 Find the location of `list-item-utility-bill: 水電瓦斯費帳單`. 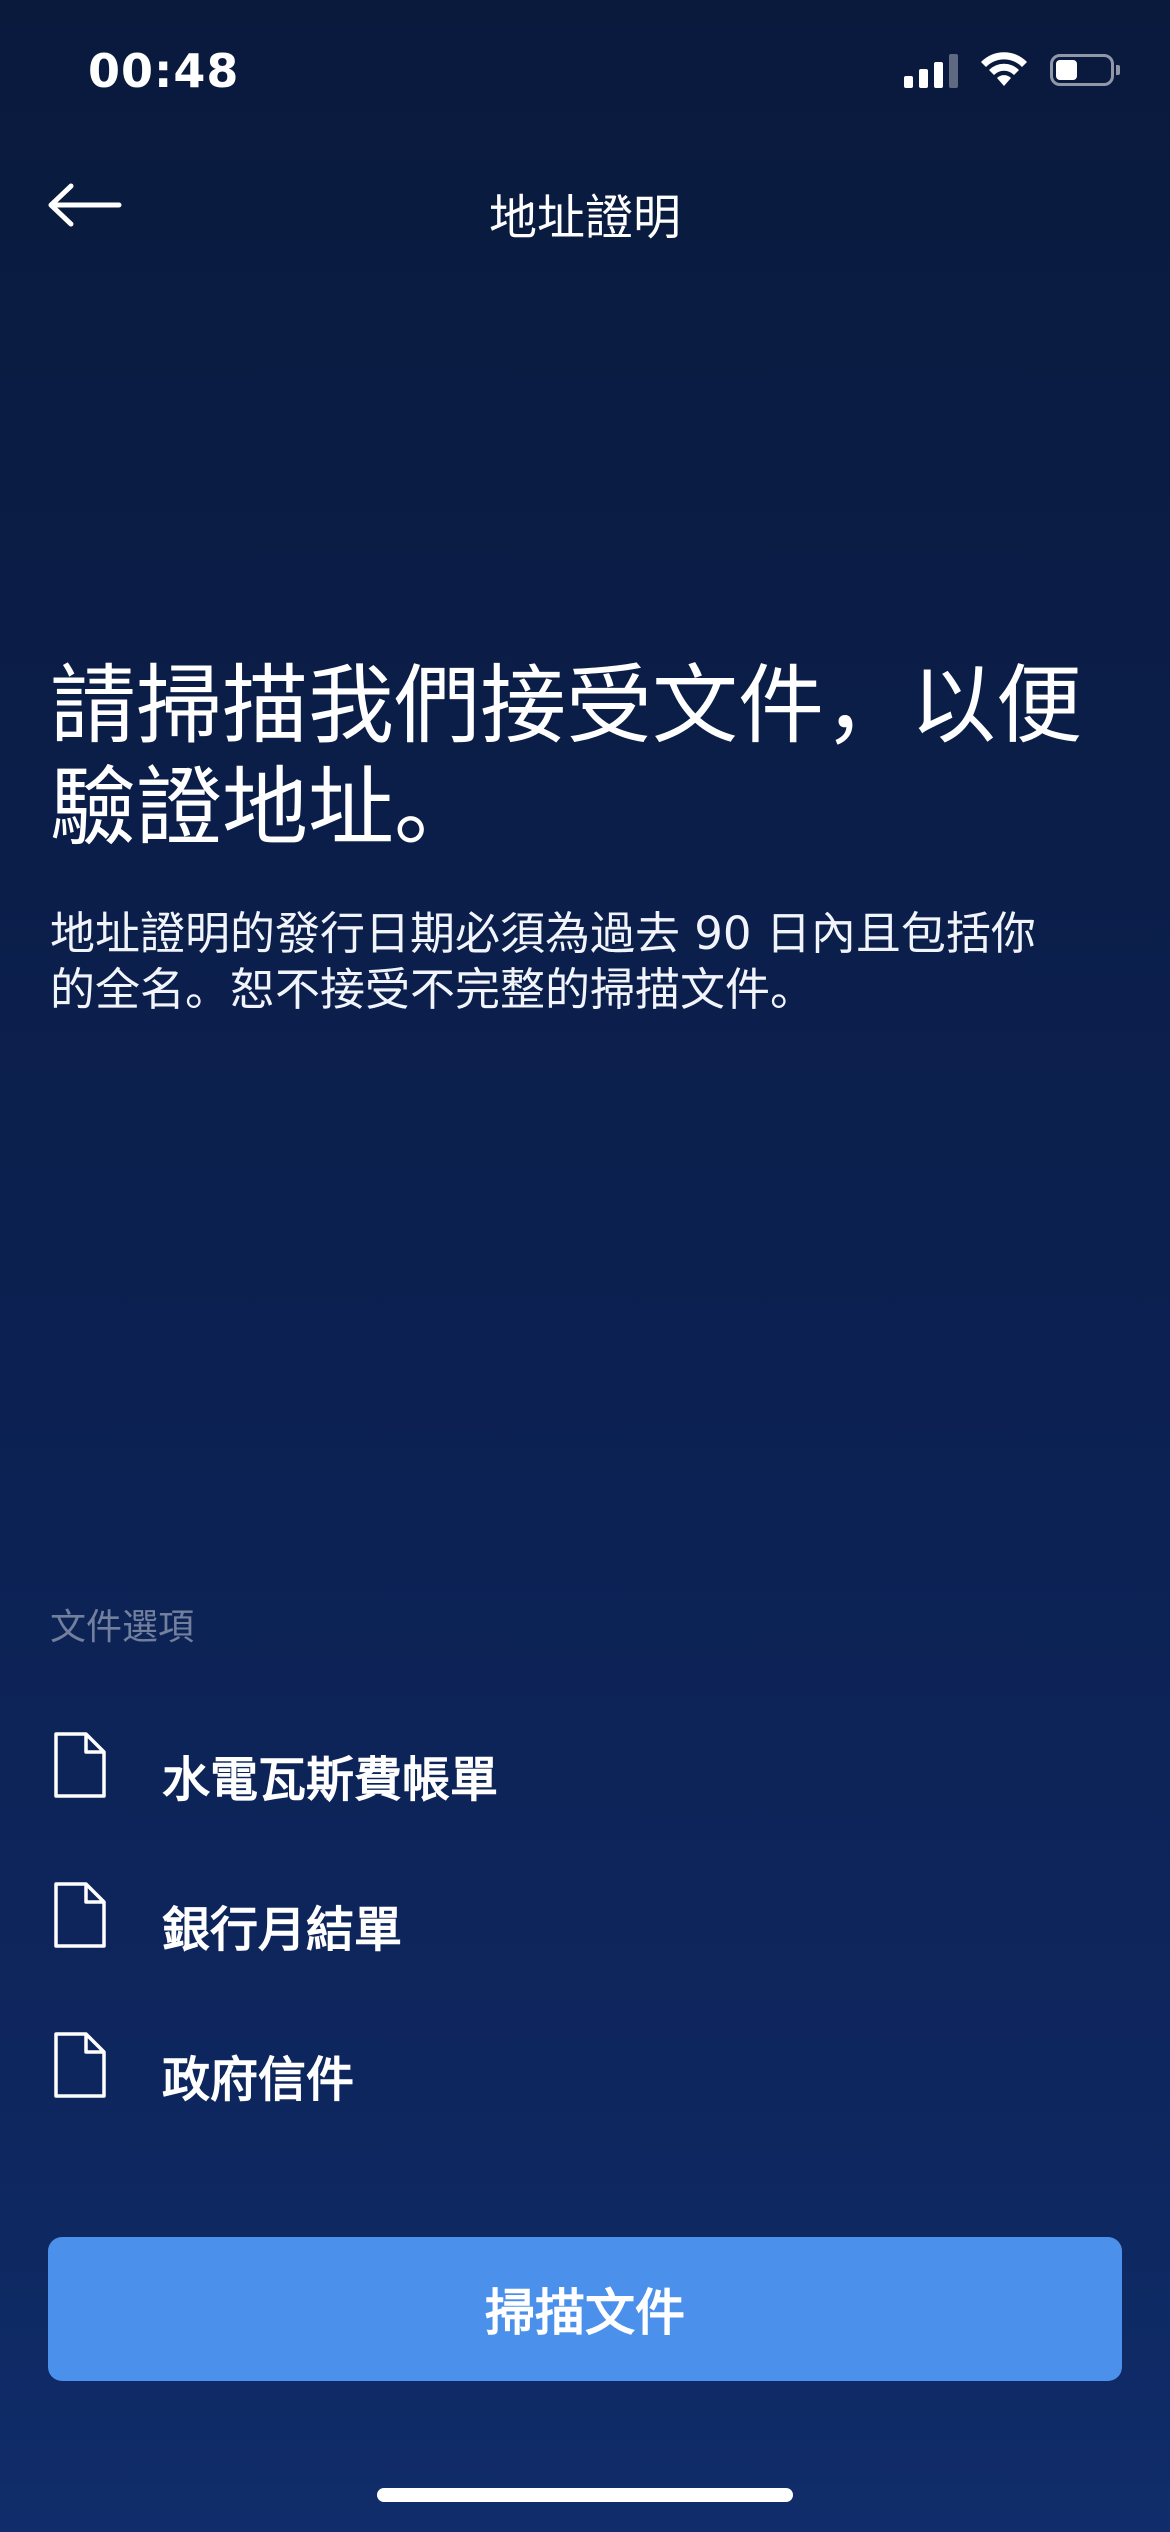

list-item-utility-bill: 水電瓦斯費帳單 is located at coordinates (585, 1765).